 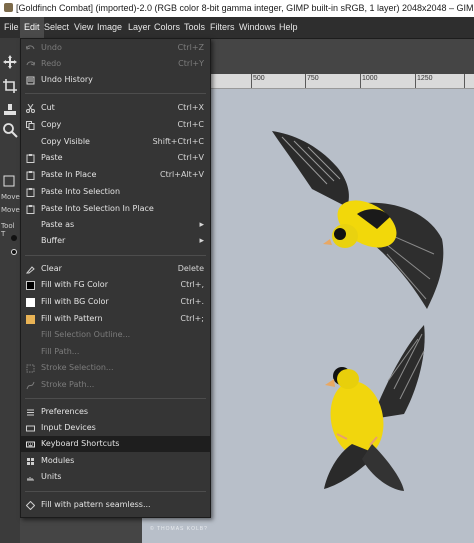 What do you see at coordinates (178, 141) in the screenshot?
I see `menu-item-shortcut: Shift+Ctrl+C` at bounding box center [178, 141].